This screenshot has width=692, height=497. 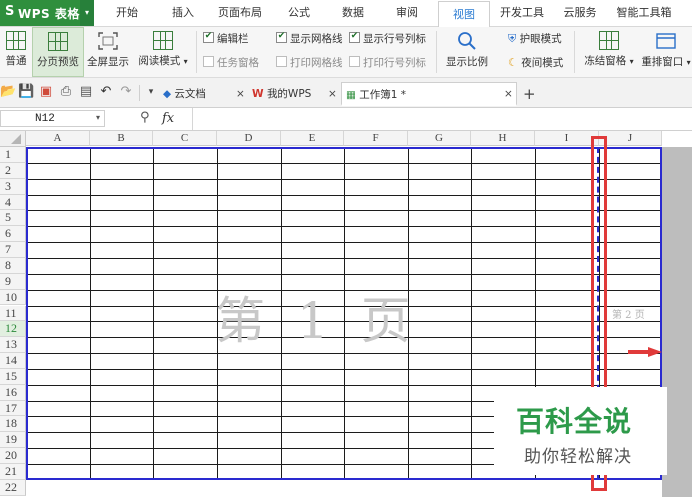 I want to click on row-header-15: 15, so click(x=13, y=376).